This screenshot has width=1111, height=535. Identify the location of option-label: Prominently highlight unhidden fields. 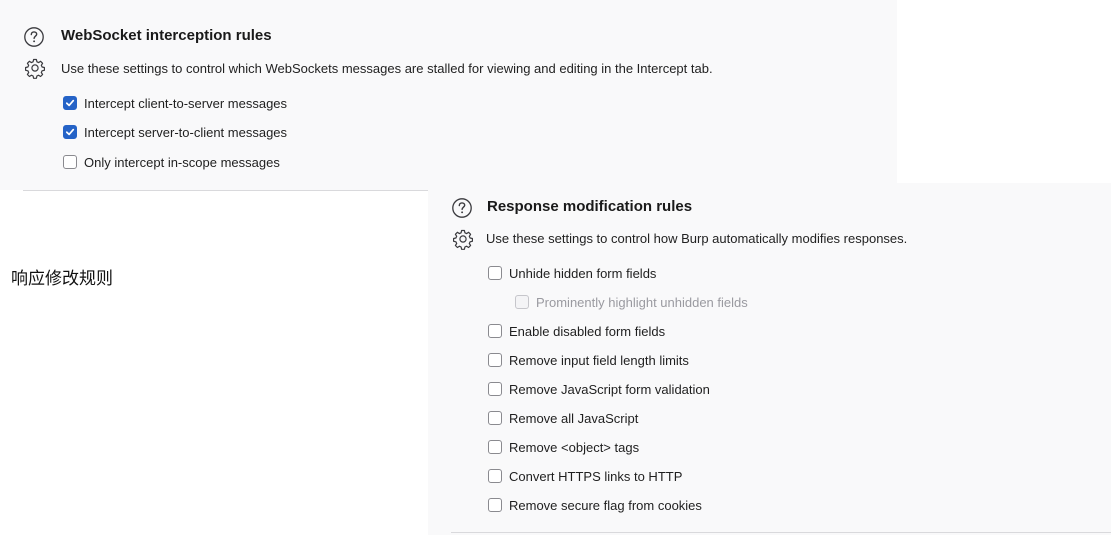
(642, 302).